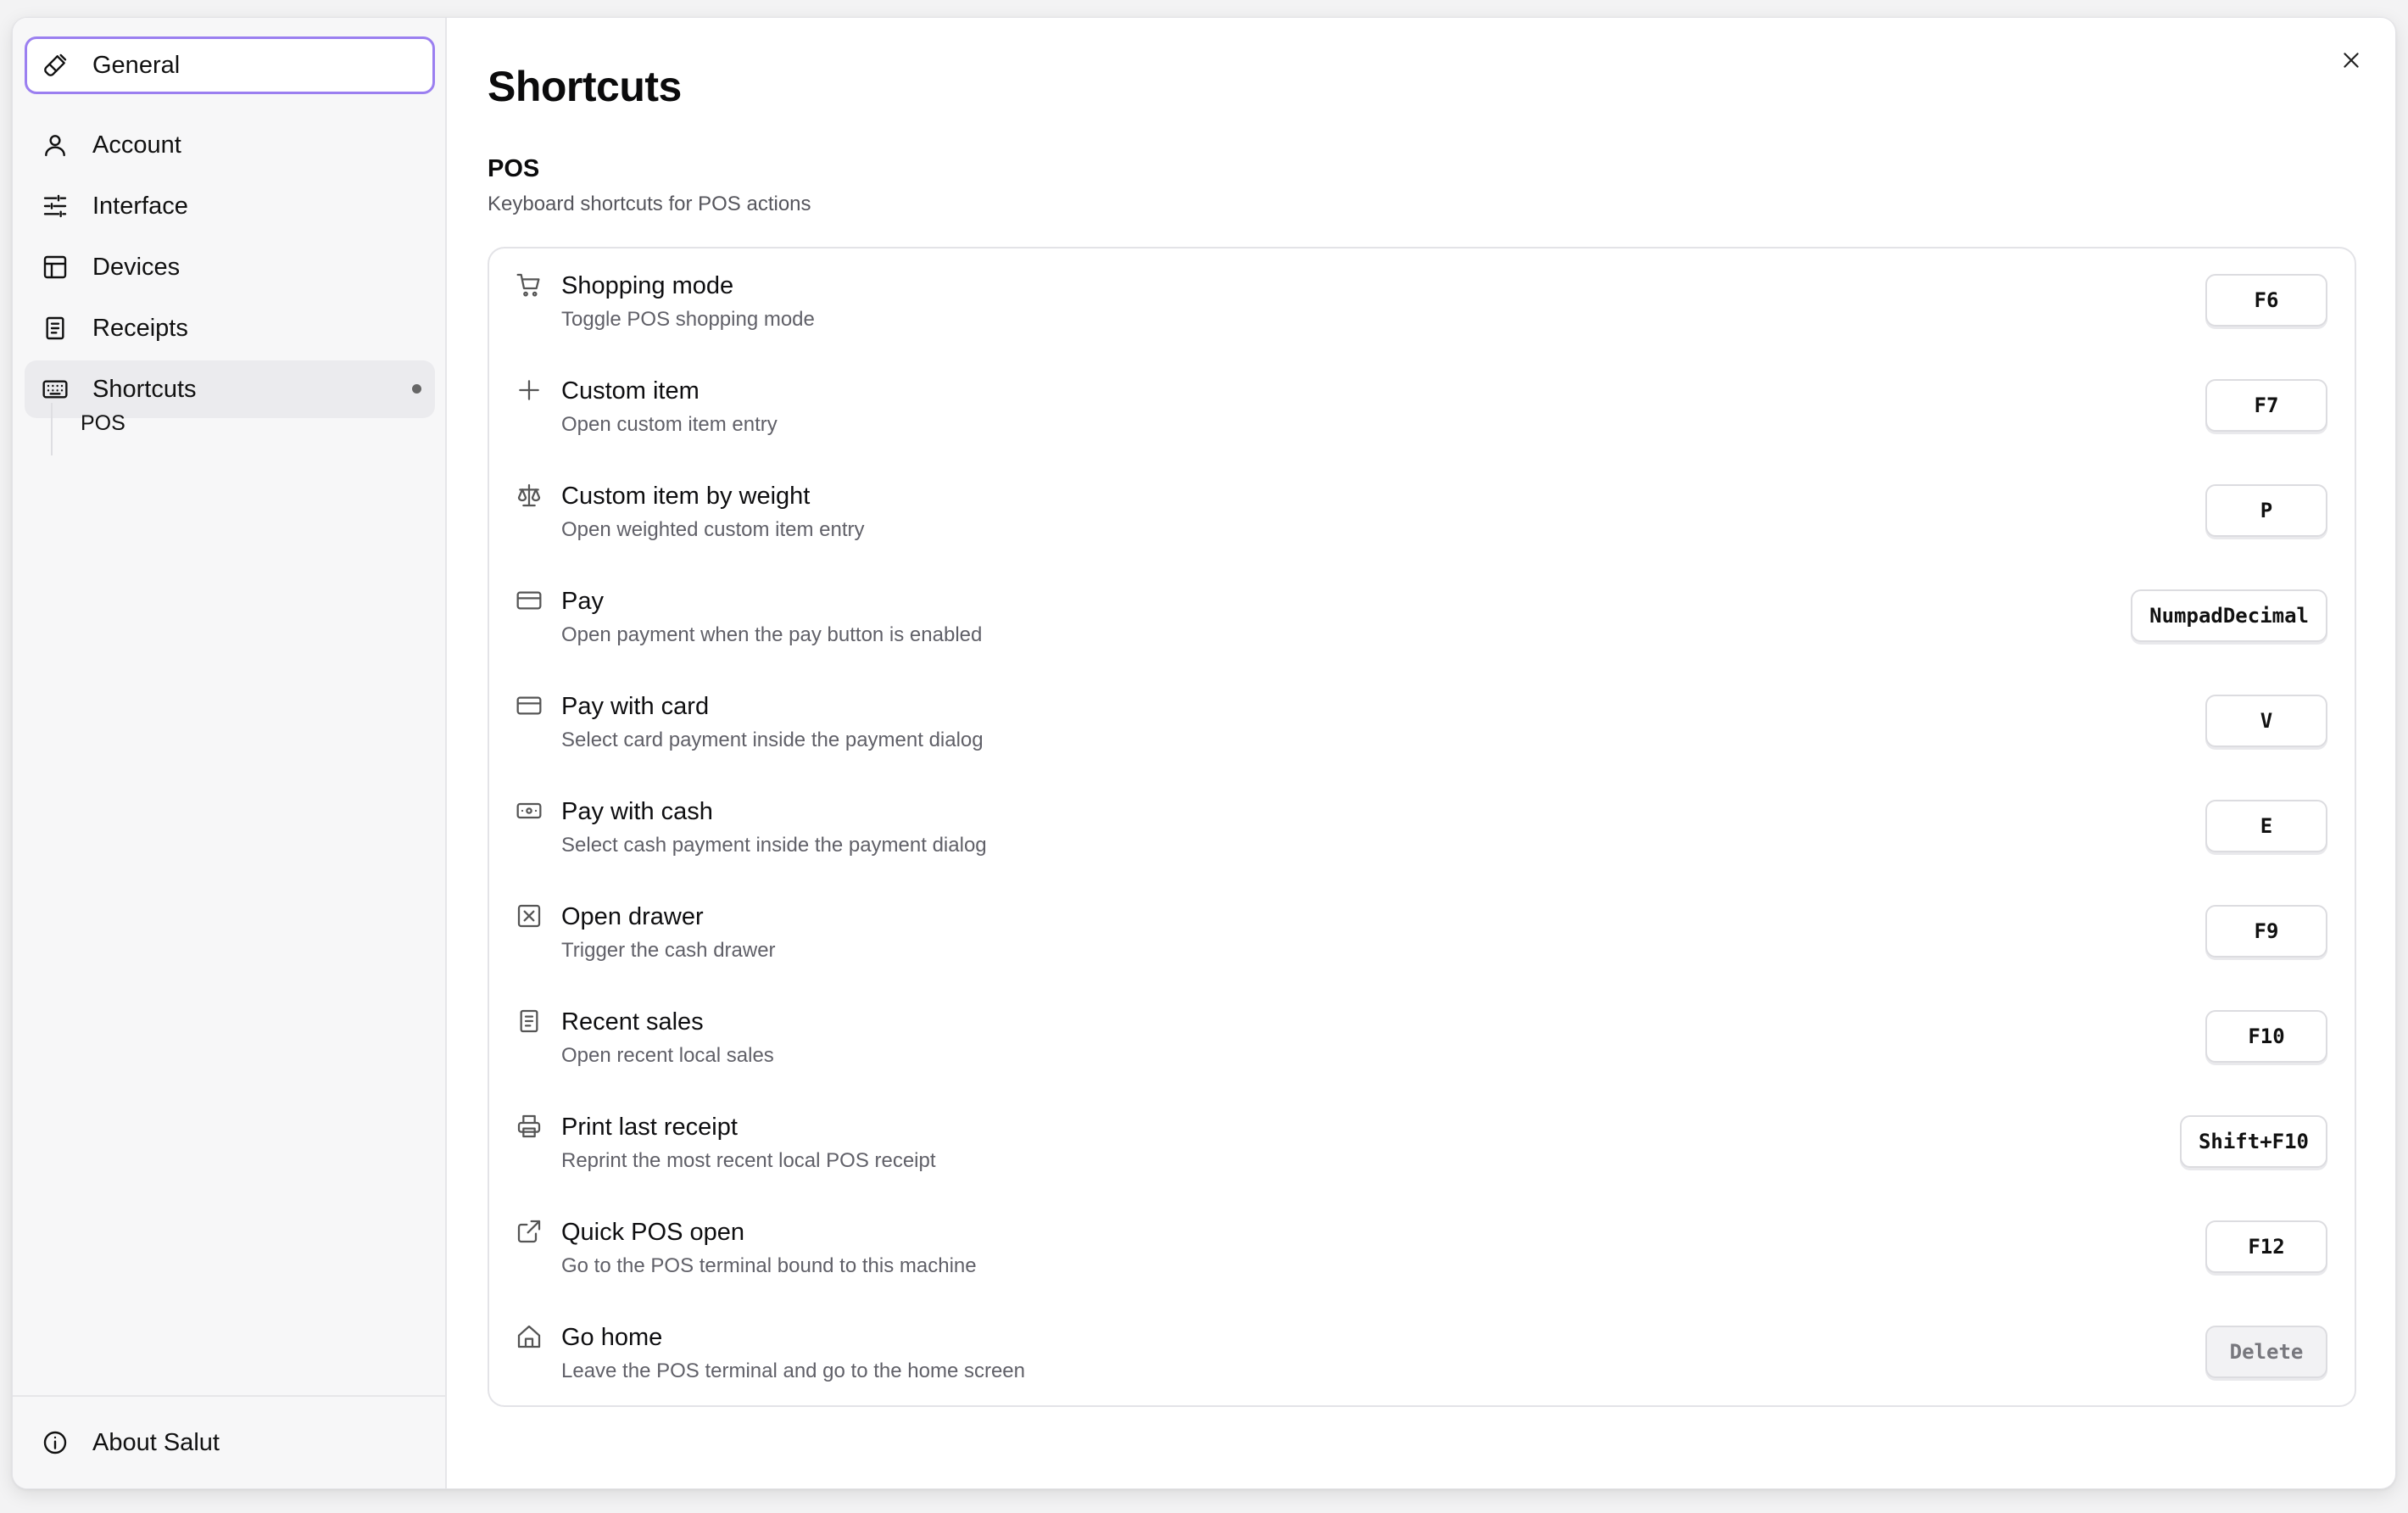 The width and height of the screenshot is (2408, 1513). I want to click on shortcut-key-button: Shift+F10, so click(2253, 1141).